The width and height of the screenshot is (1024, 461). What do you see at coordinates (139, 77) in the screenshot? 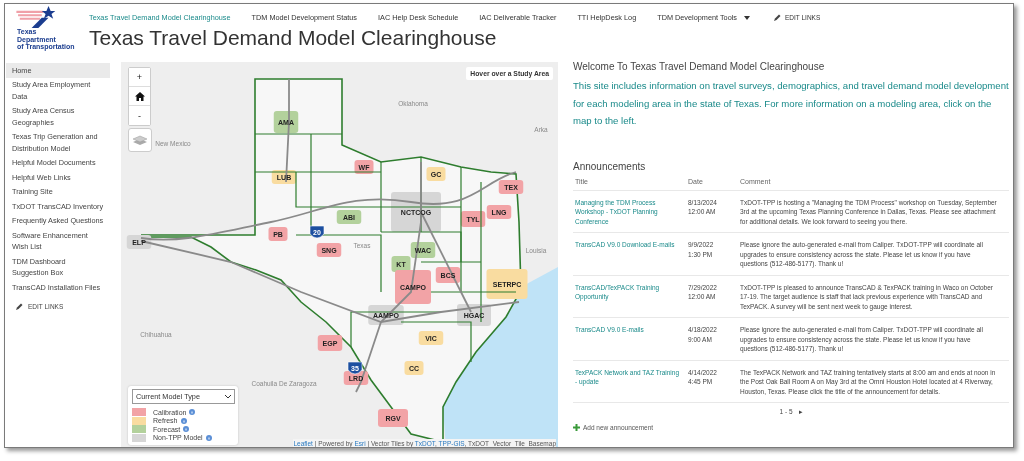
I see `zoom-in-button: +` at bounding box center [139, 77].